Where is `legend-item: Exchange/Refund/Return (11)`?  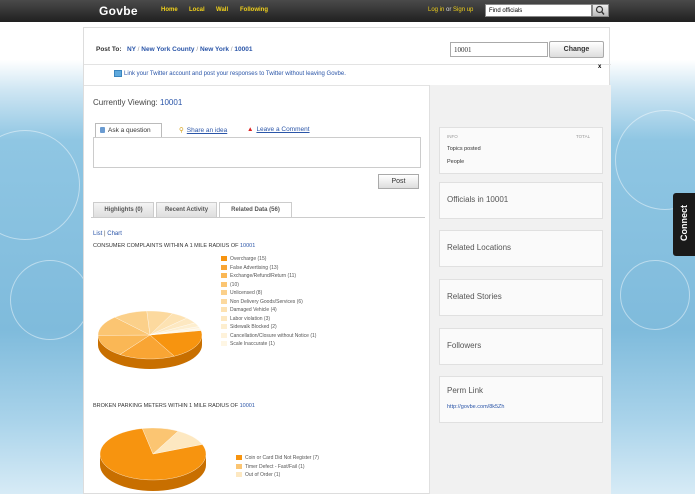
legend-item: Exchange/Refund/Return (11) is located at coordinates (268, 276).